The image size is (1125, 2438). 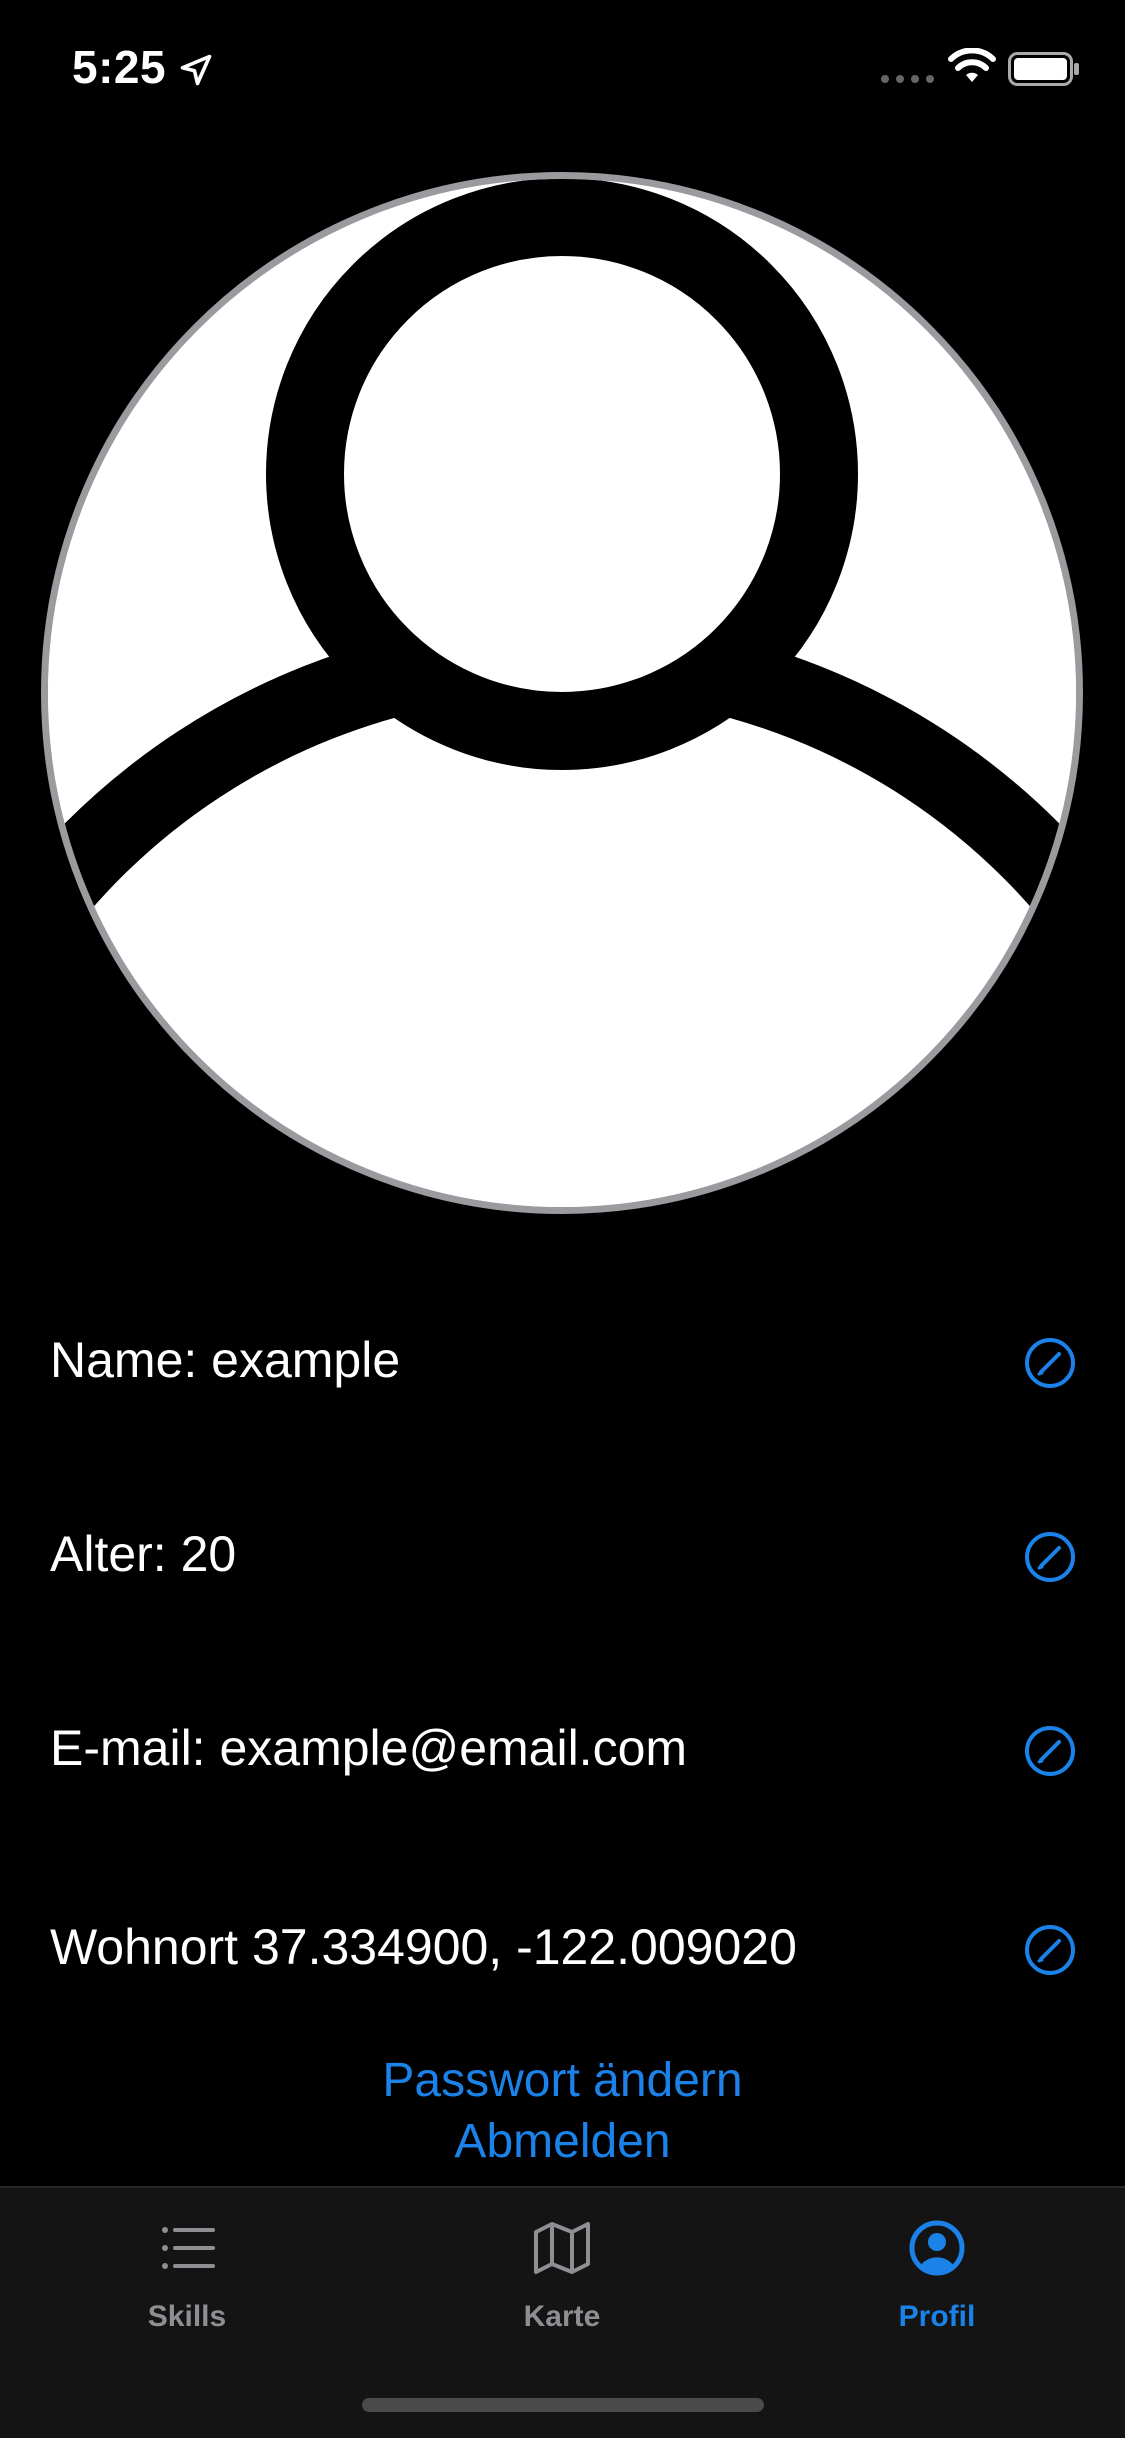 What do you see at coordinates (225, 1360) in the screenshot?
I see `name-label: Name: example` at bounding box center [225, 1360].